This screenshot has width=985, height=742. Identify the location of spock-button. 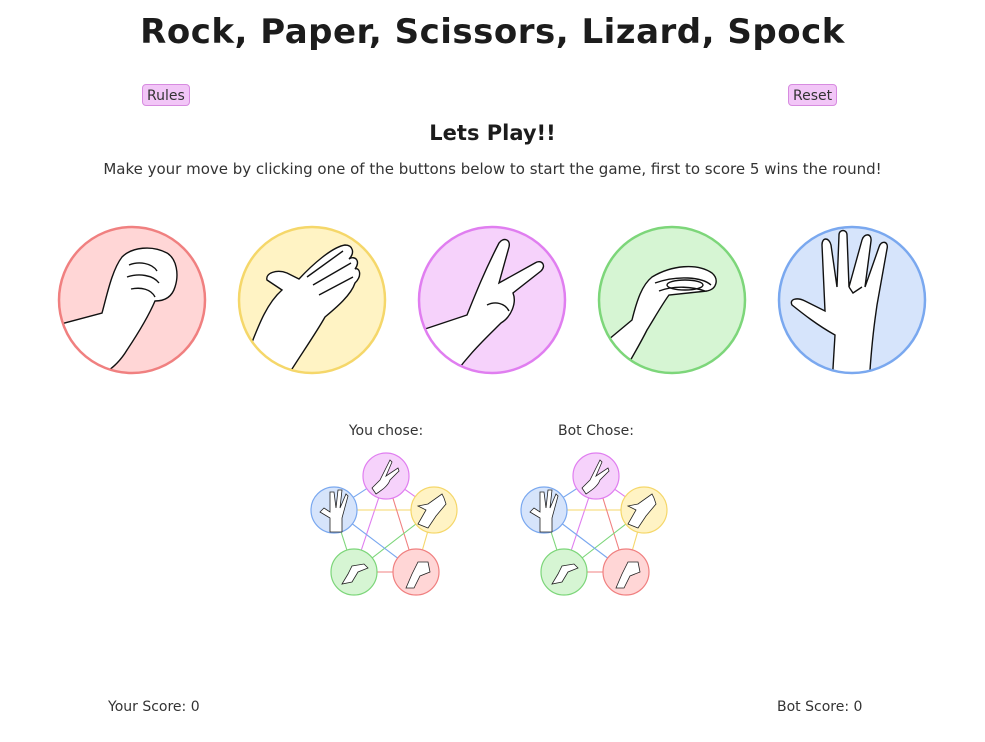
(852, 300).